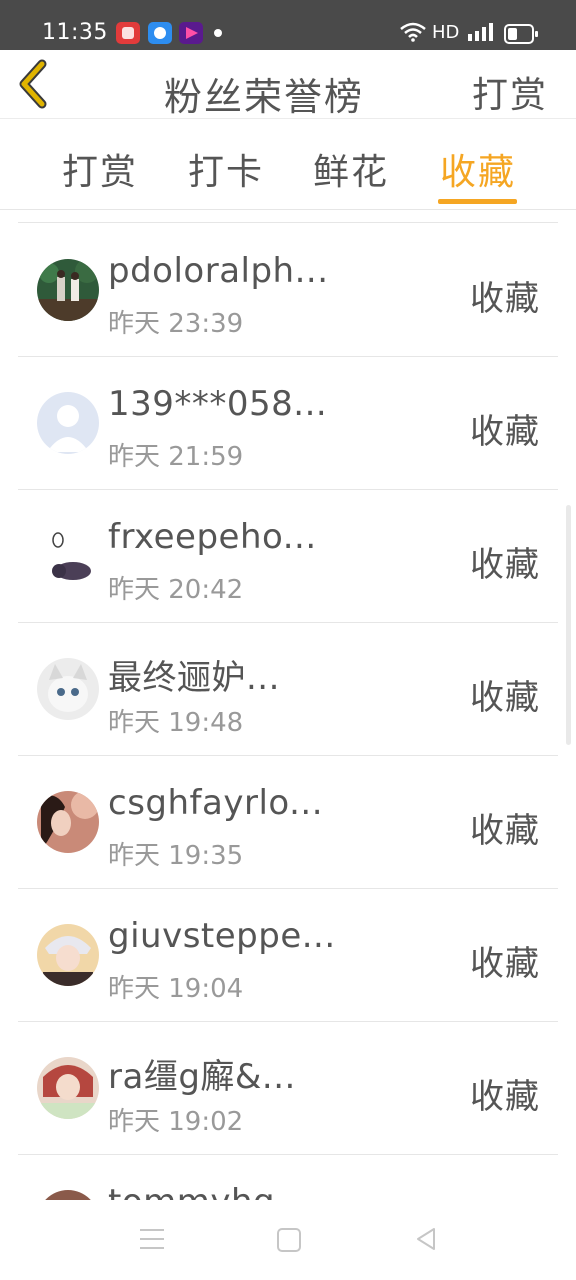 This screenshot has height=1280, width=576. I want to click on timestamp: 昨天 19:35, so click(176, 856).